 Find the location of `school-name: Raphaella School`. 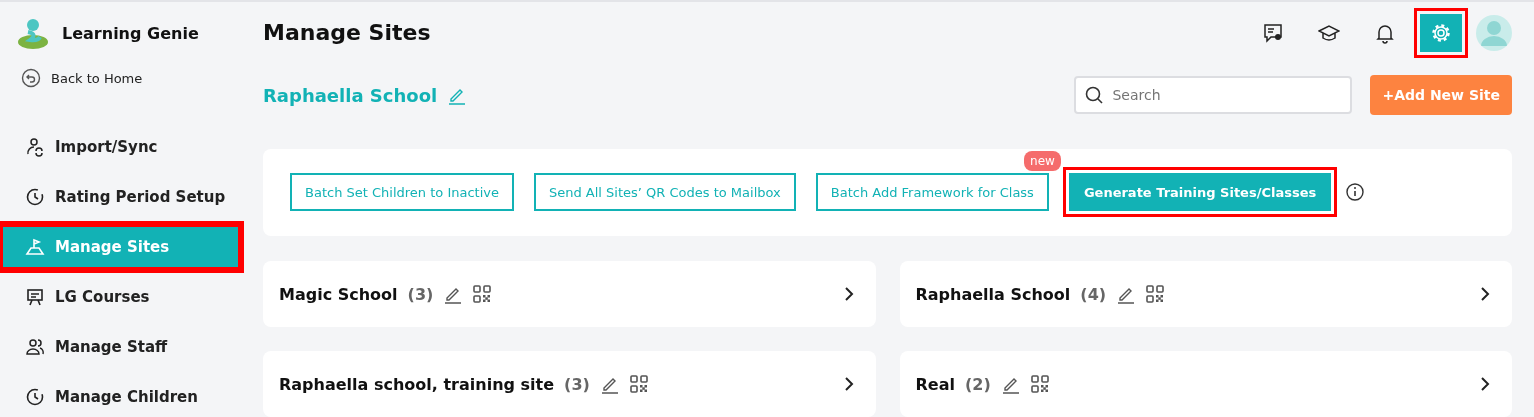

school-name: Raphaella School is located at coordinates (350, 95).